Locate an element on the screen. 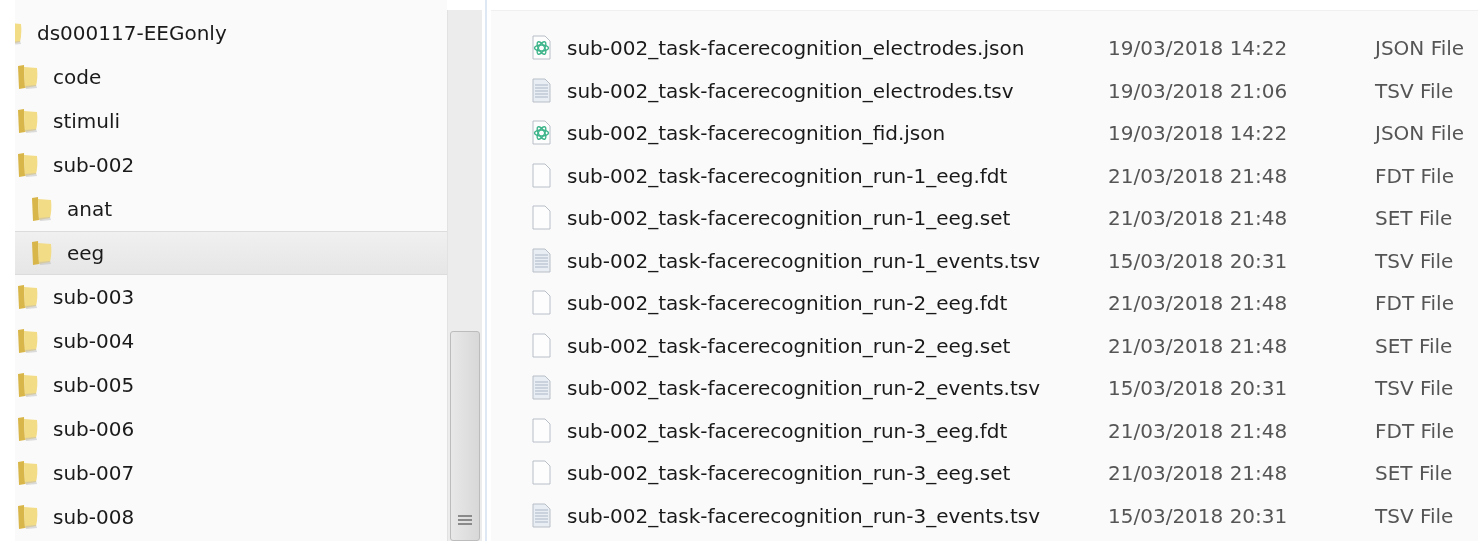 The height and width of the screenshot is (541, 1478). scrollbar is located at coordinates (464, 275).